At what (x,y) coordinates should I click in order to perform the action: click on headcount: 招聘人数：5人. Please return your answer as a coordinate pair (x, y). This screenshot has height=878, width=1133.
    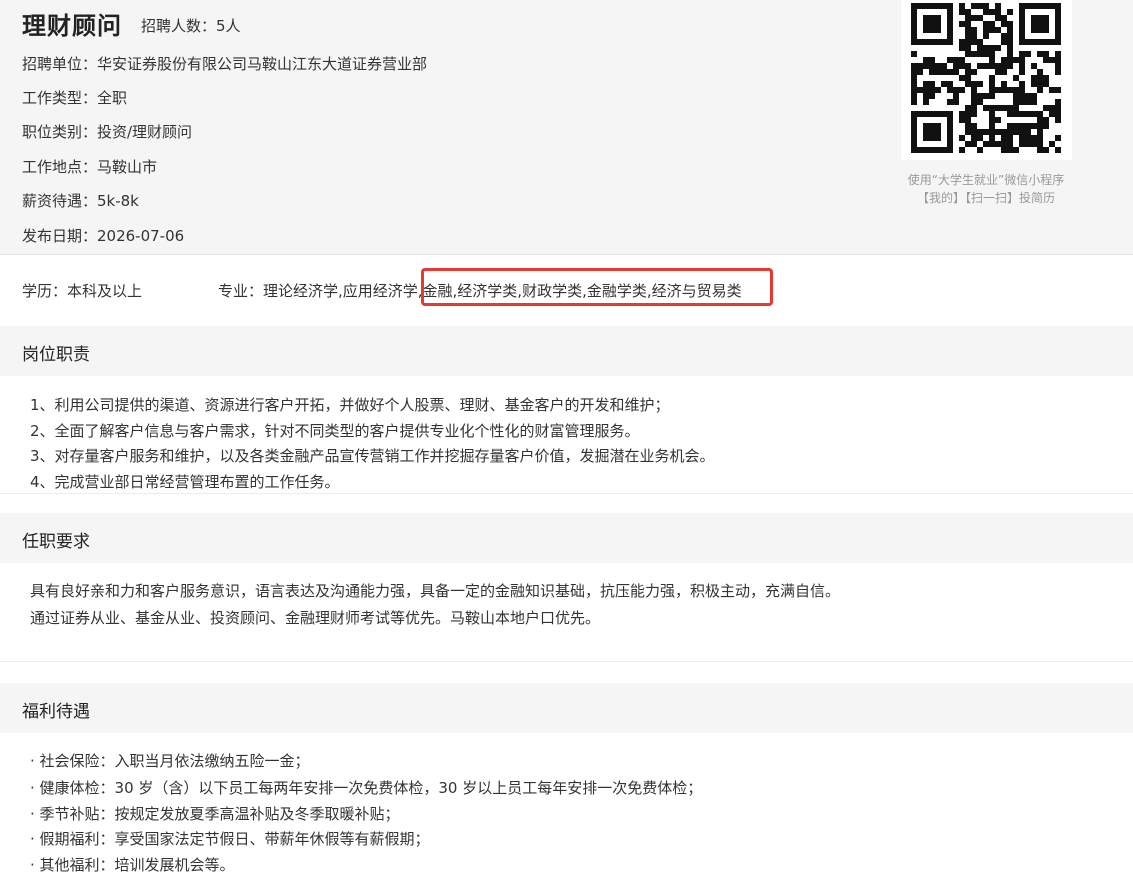
    Looking at the image, I should click on (191, 26).